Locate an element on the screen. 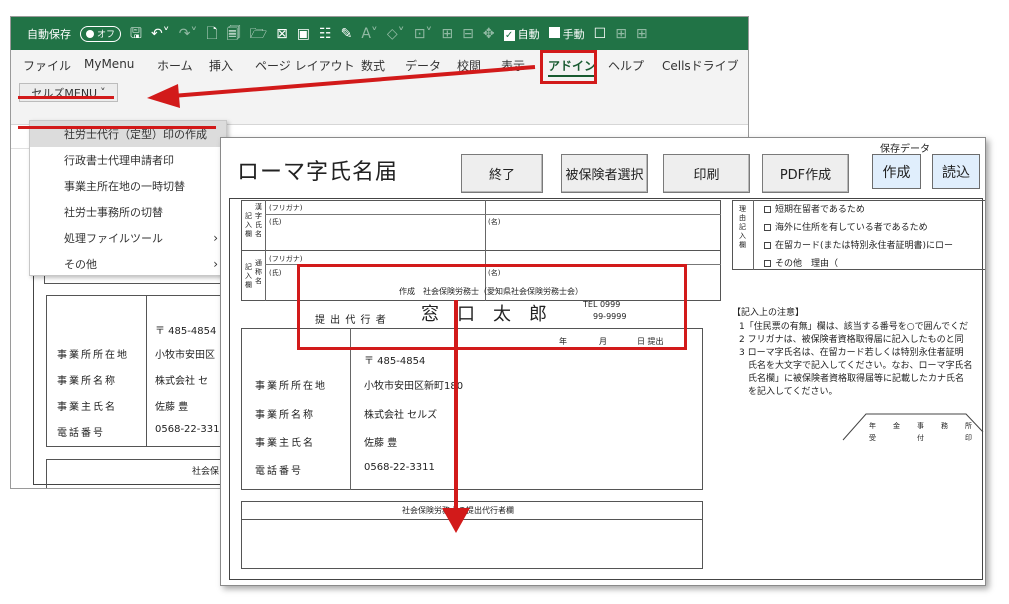  cells-menu-button: セルズMENU ˅ is located at coordinates (68, 92).